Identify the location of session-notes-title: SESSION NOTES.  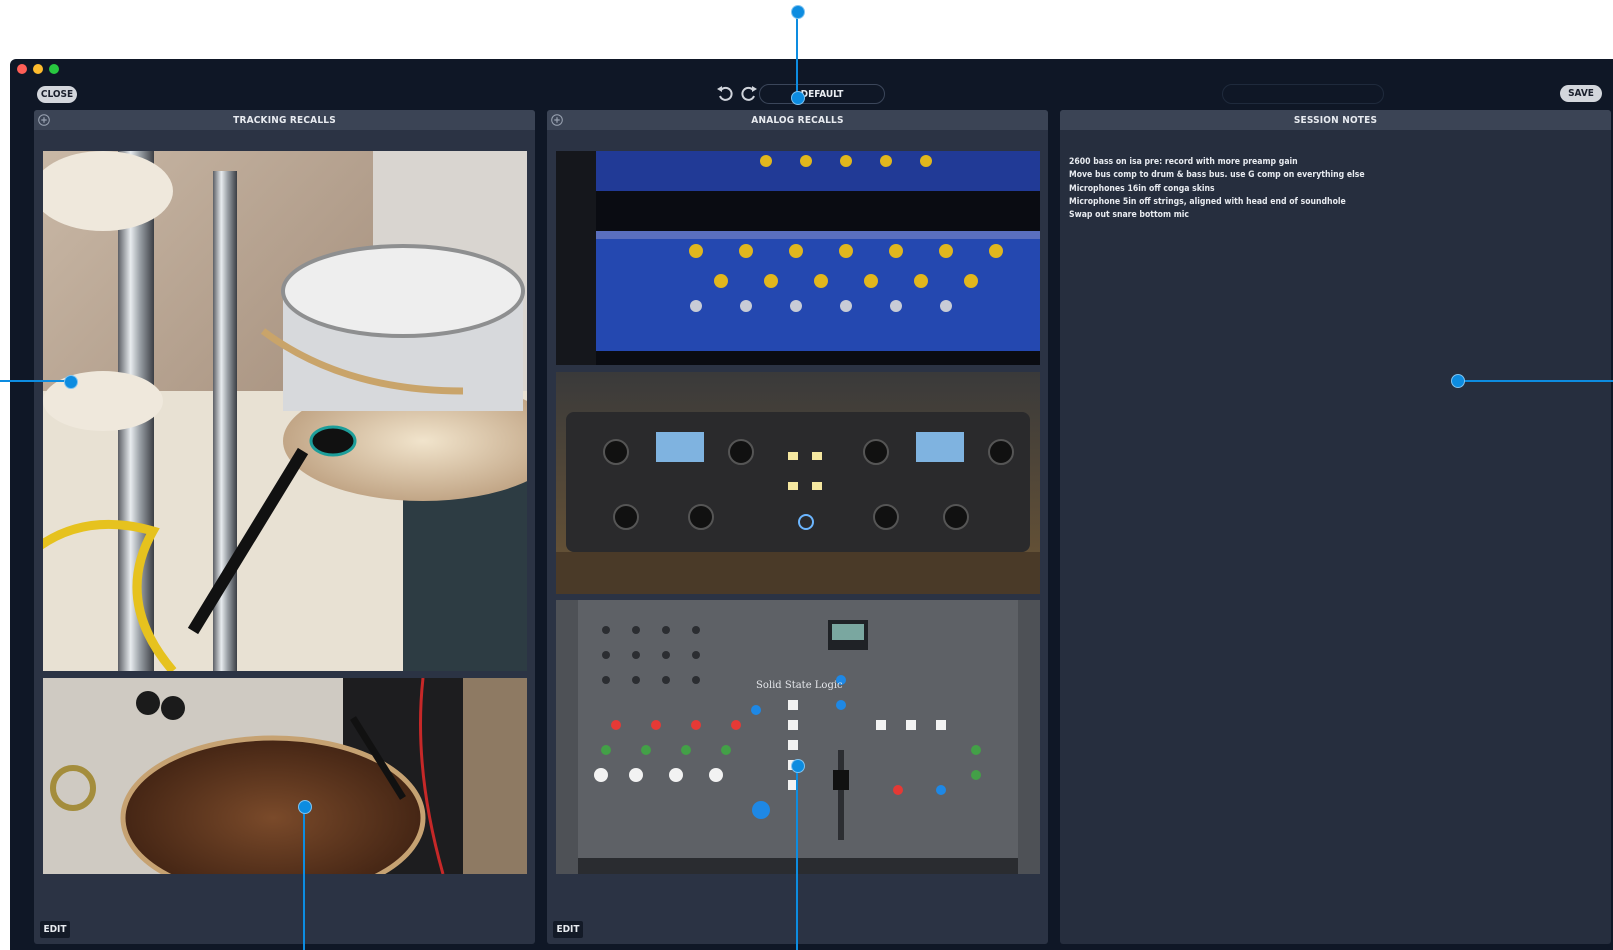
(1335, 120).